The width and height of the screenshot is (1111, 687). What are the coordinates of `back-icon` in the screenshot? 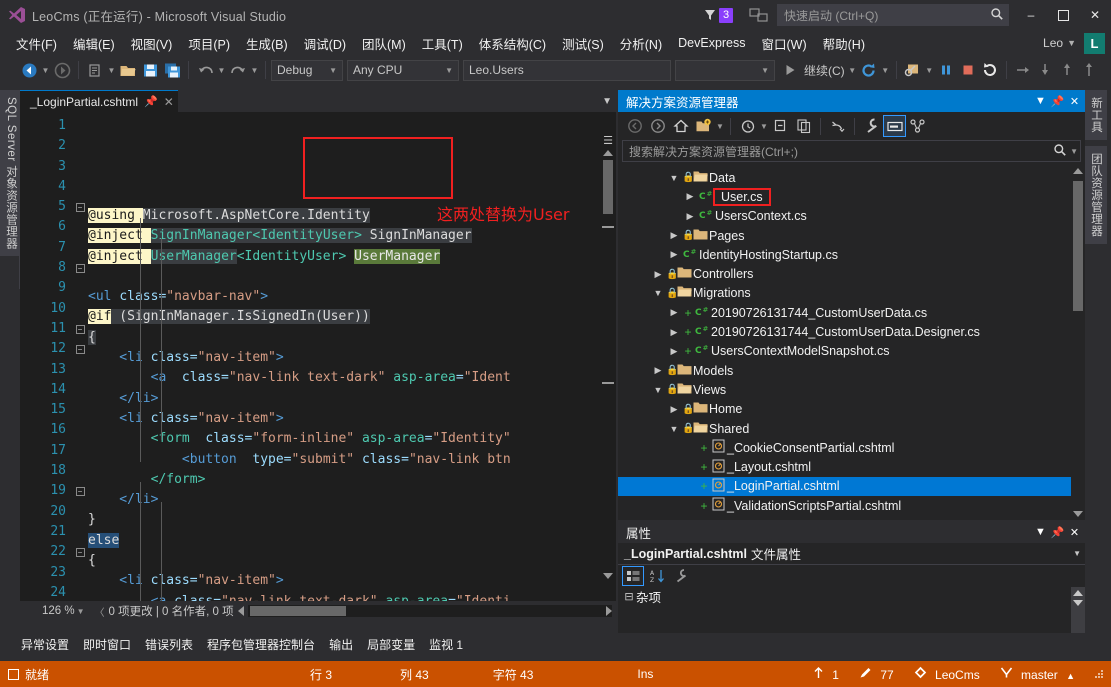 It's located at (634, 126).